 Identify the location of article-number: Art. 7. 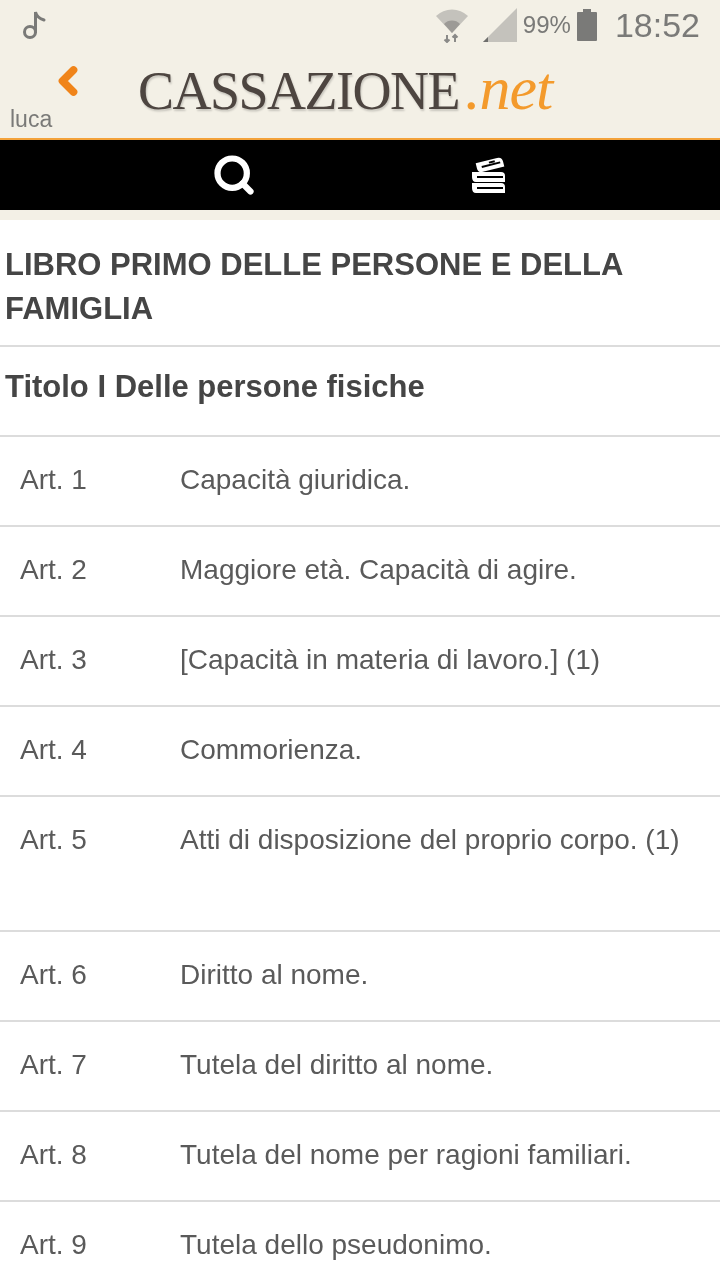
(54, 1065).